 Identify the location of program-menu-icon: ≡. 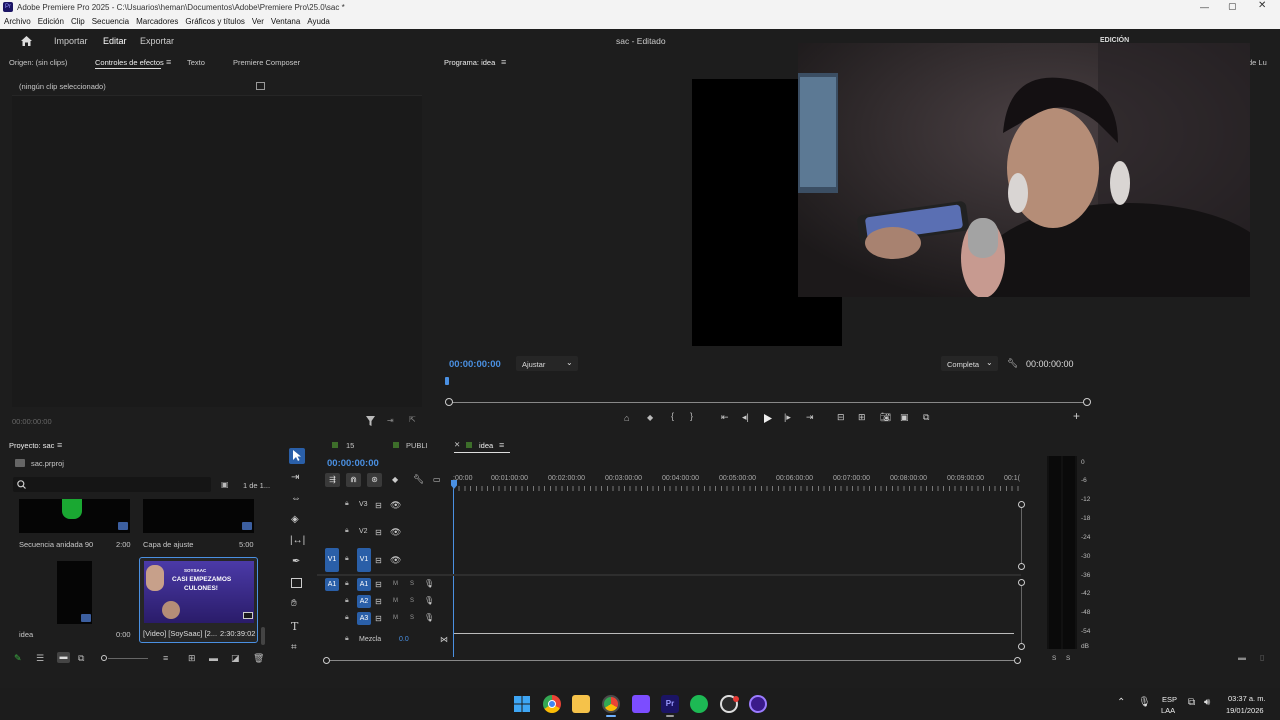
(503, 62).